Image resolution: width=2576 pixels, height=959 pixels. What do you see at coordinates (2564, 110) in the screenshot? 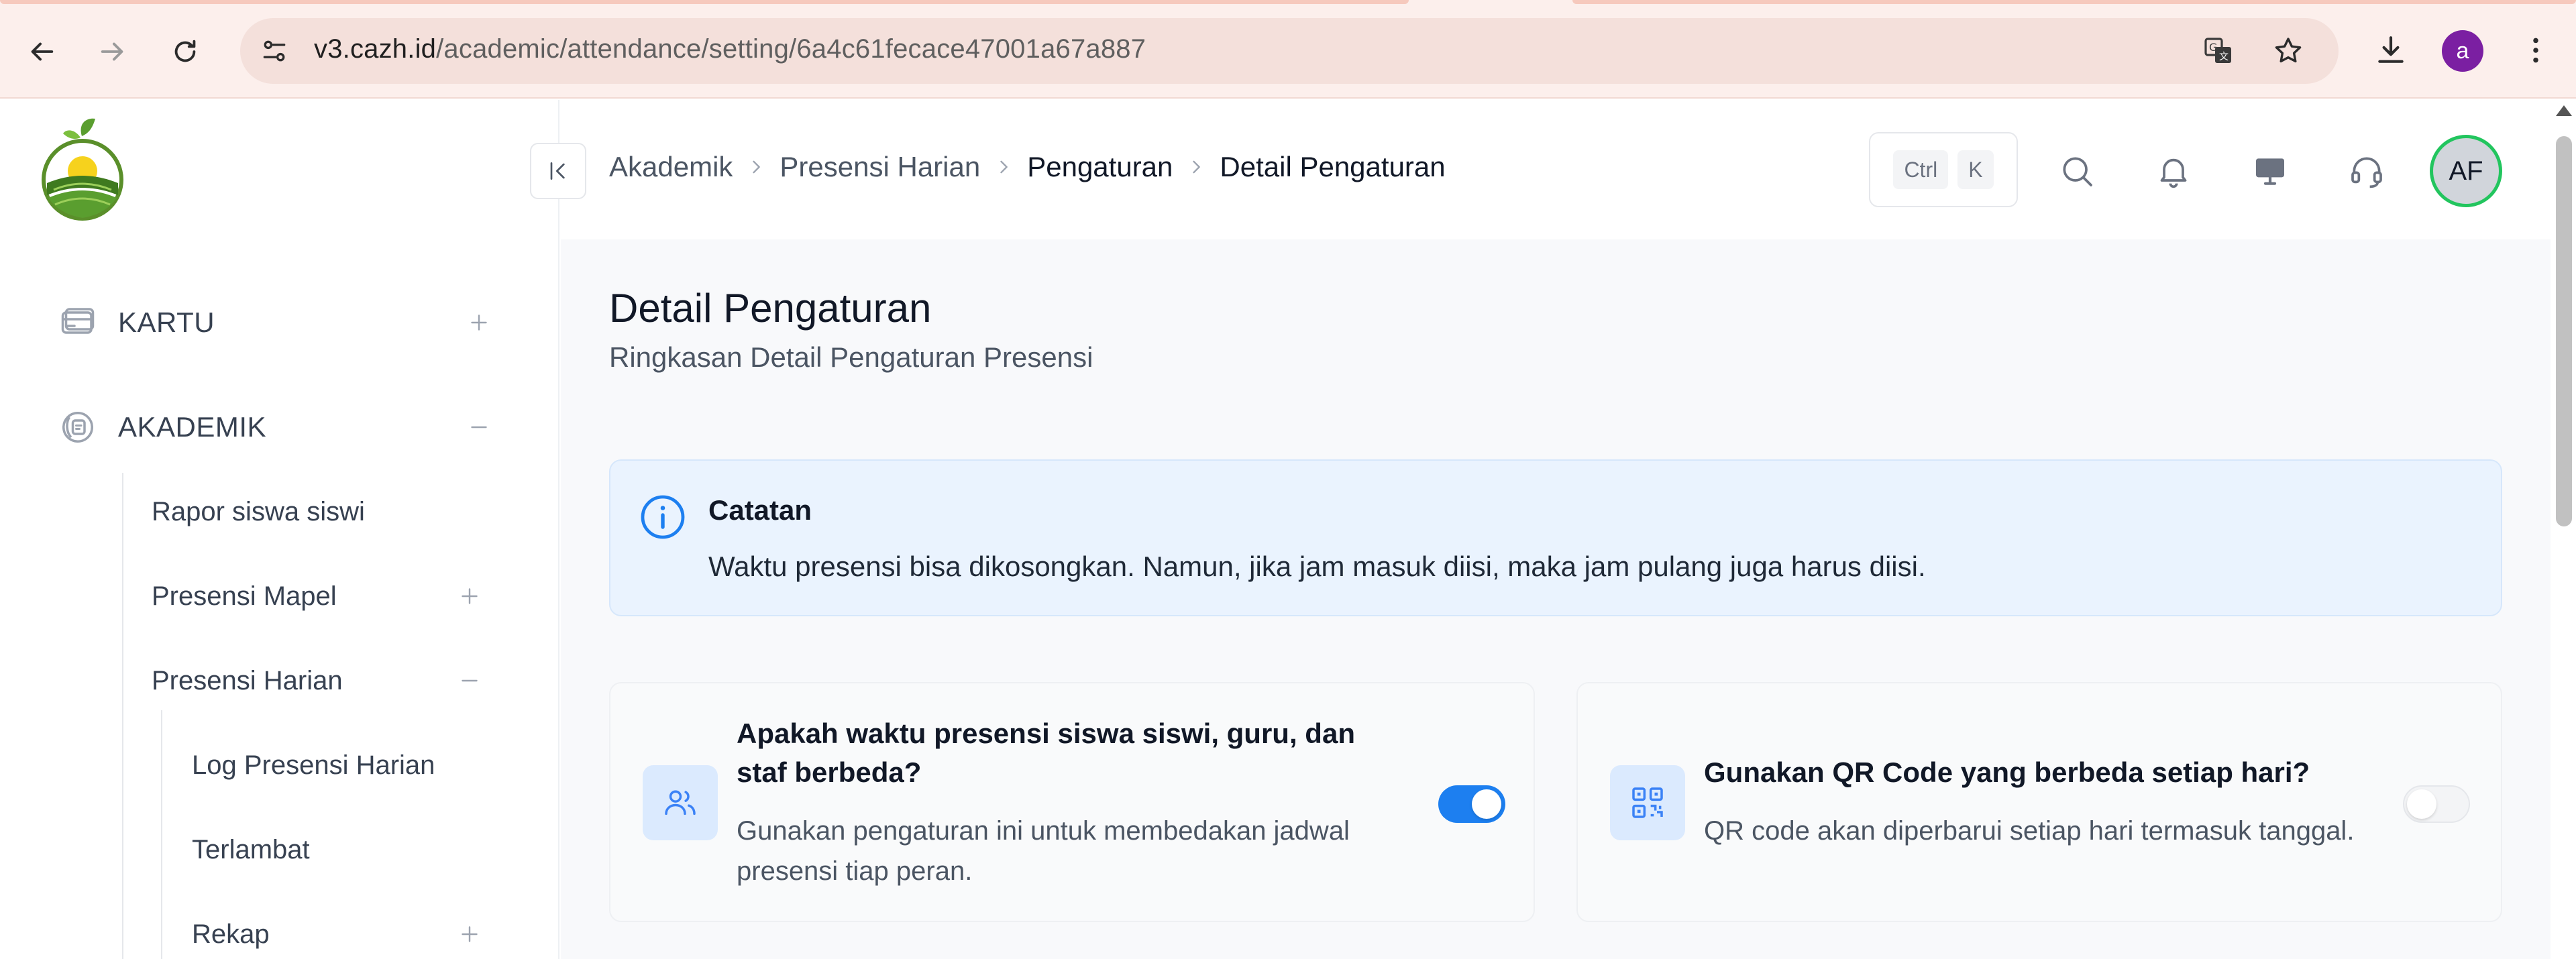
I see `scroll-up-arrow-icon` at bounding box center [2564, 110].